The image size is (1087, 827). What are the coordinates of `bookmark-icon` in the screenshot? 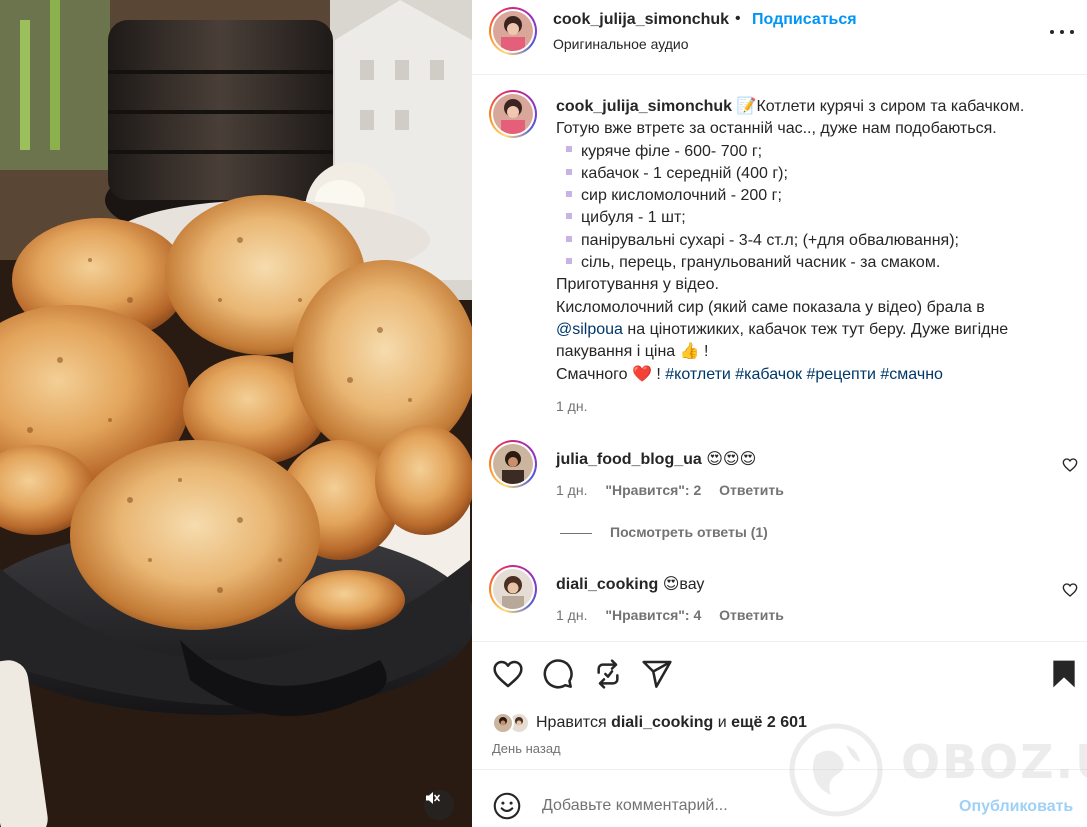 It's located at (1064, 674).